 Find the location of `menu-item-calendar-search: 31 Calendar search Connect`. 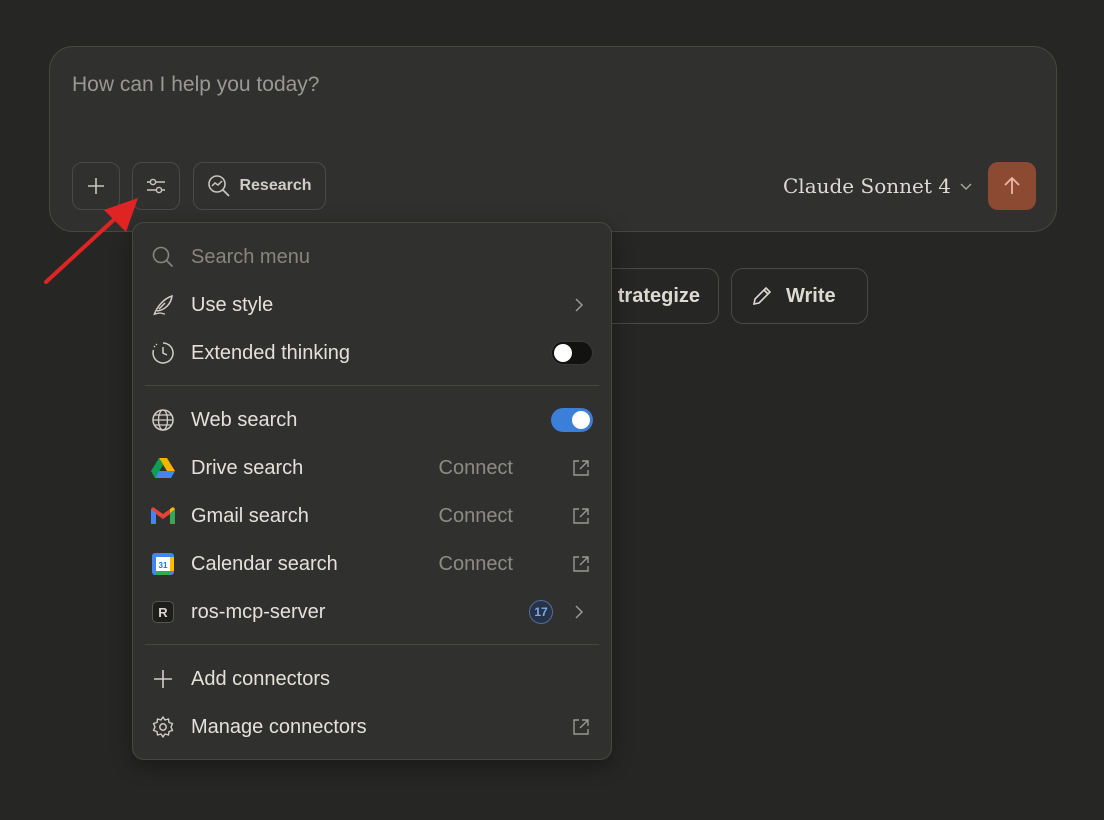

menu-item-calendar-search: 31 Calendar search Connect is located at coordinates (372, 564).